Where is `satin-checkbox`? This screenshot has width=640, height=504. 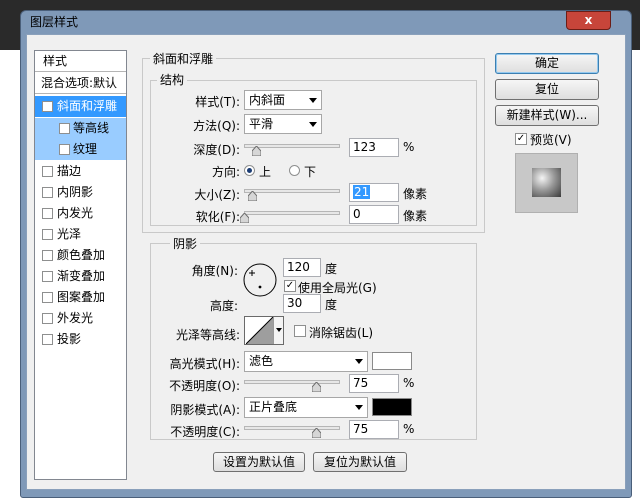
satin-checkbox is located at coordinates (47, 234).